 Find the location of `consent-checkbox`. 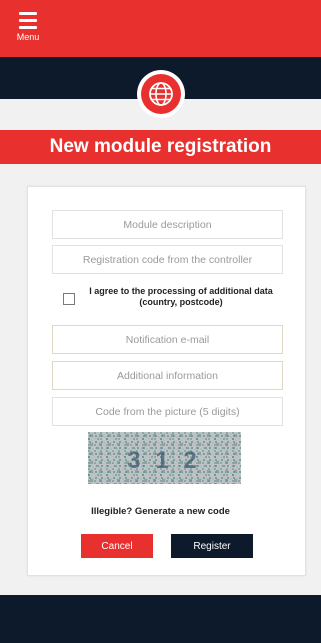

consent-checkbox is located at coordinates (69, 299).